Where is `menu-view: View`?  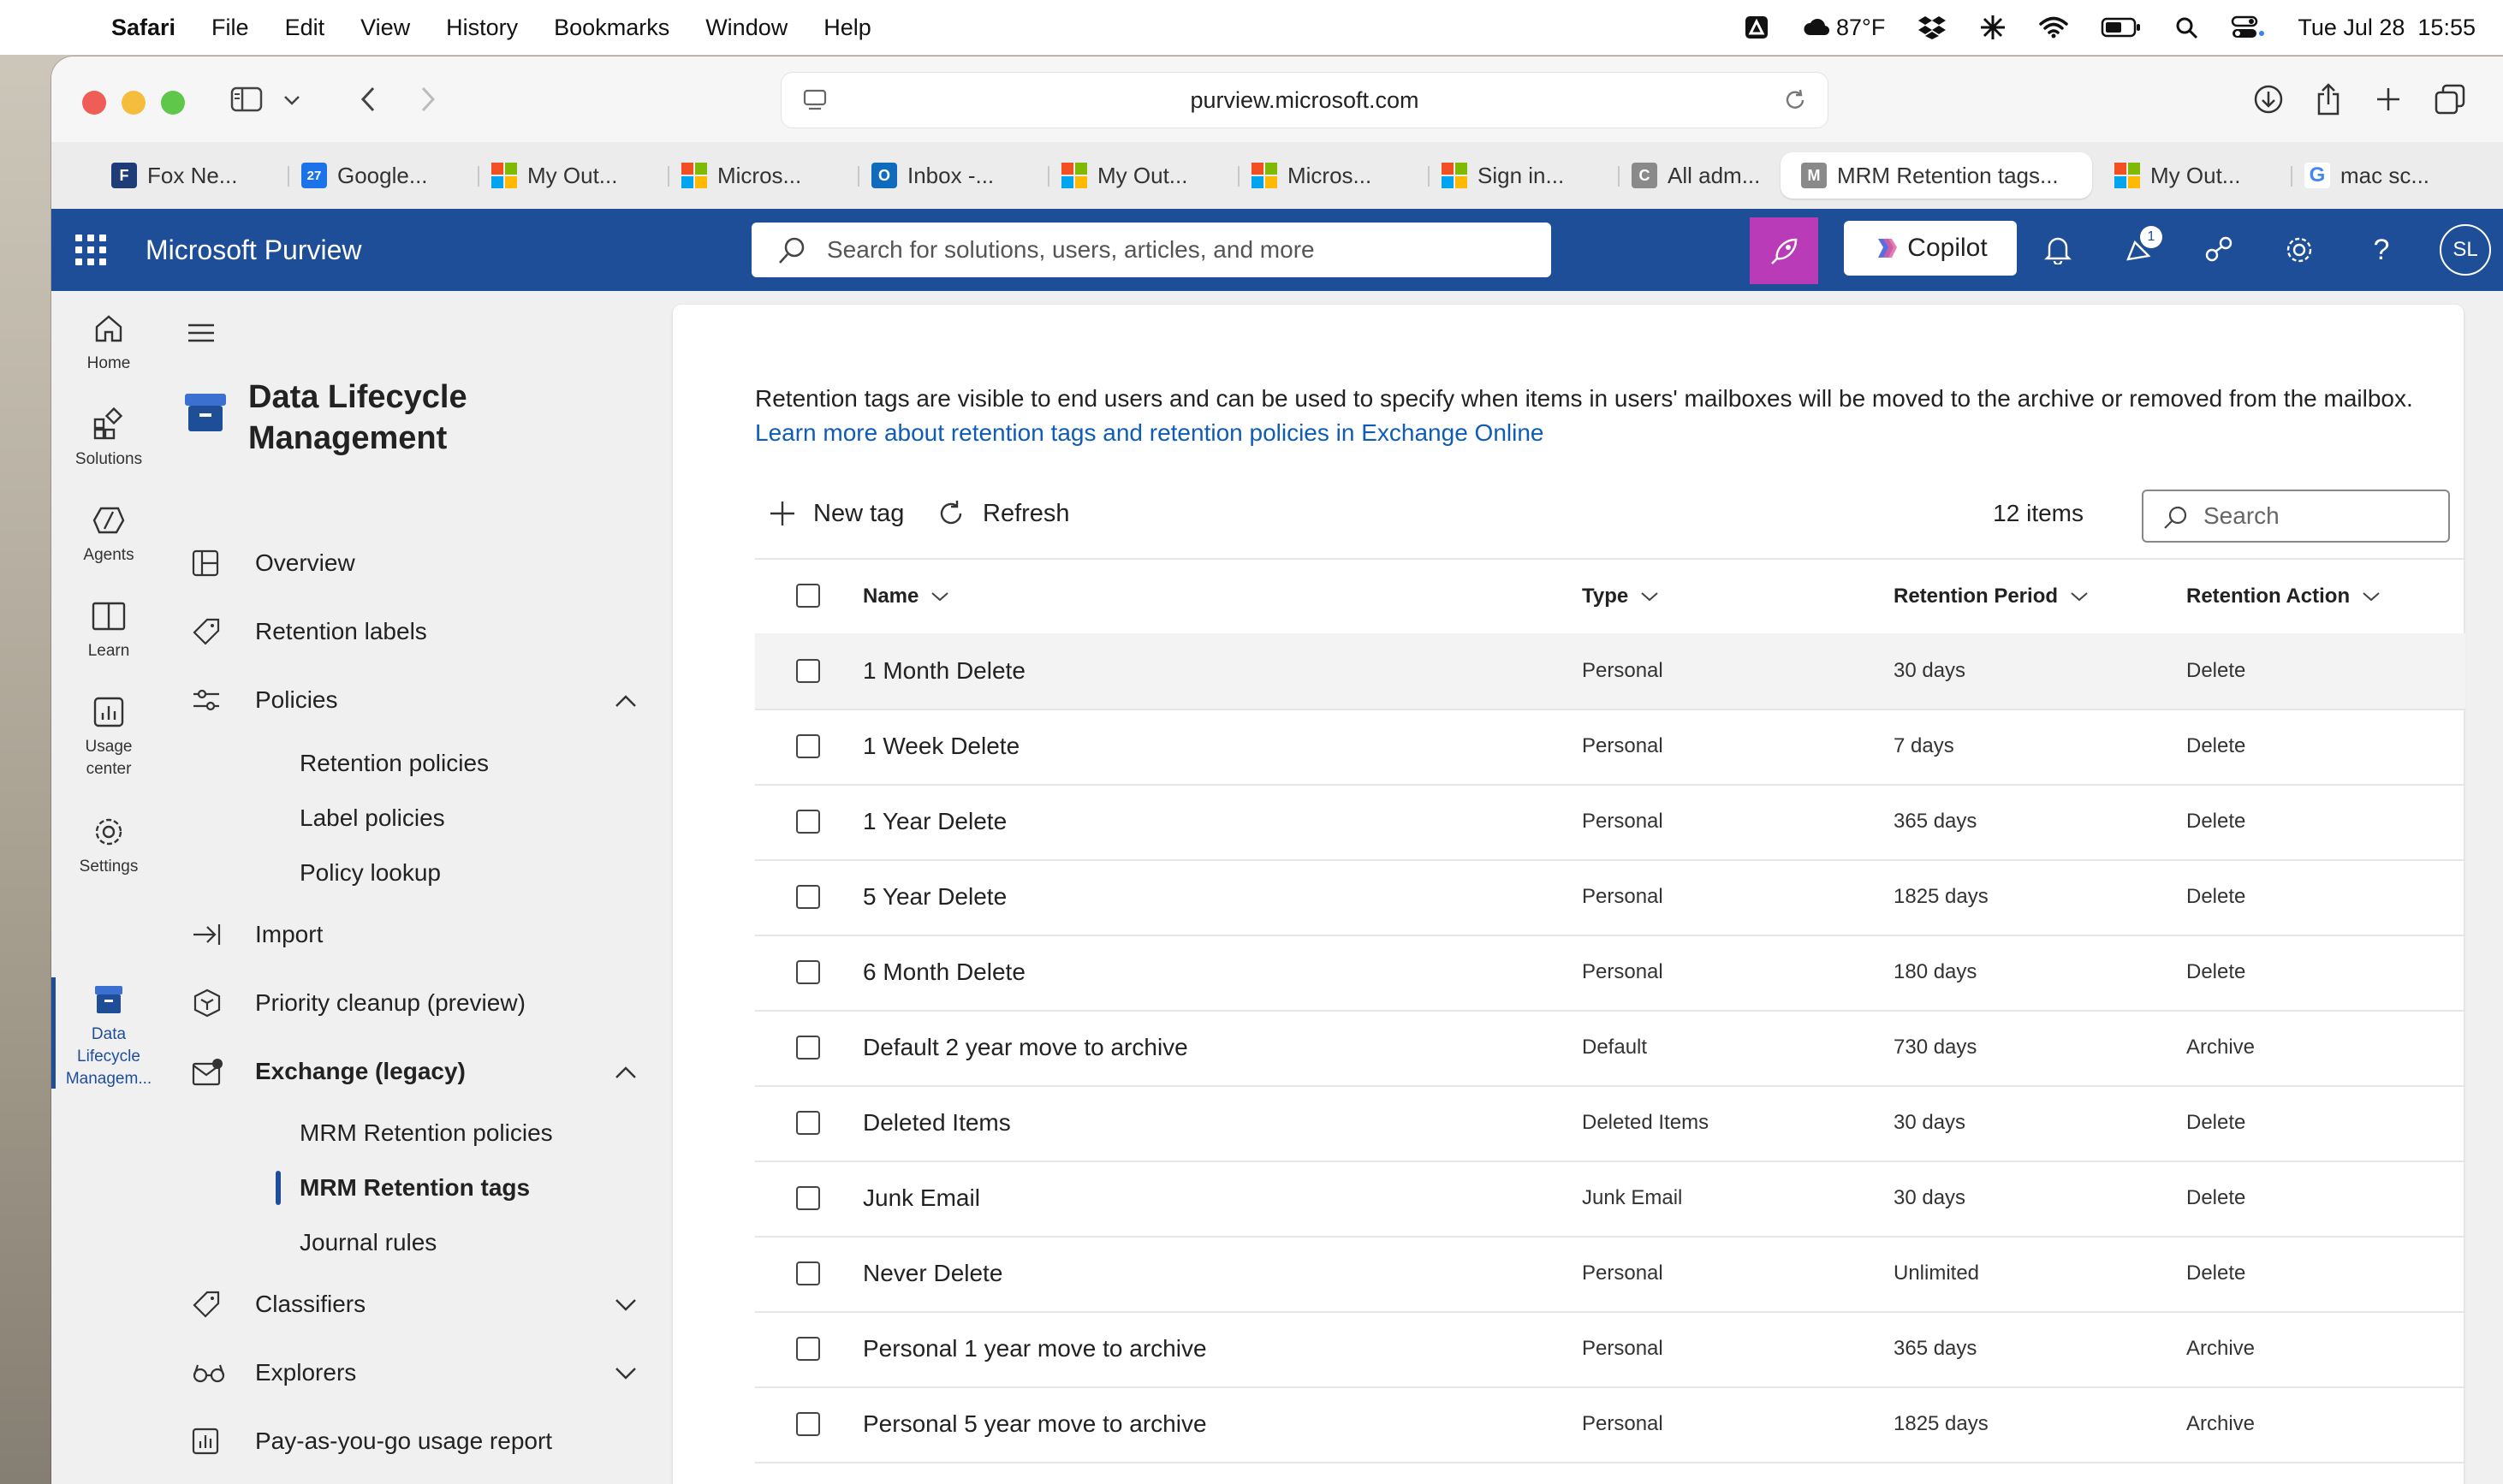 menu-view: View is located at coordinates (385, 28).